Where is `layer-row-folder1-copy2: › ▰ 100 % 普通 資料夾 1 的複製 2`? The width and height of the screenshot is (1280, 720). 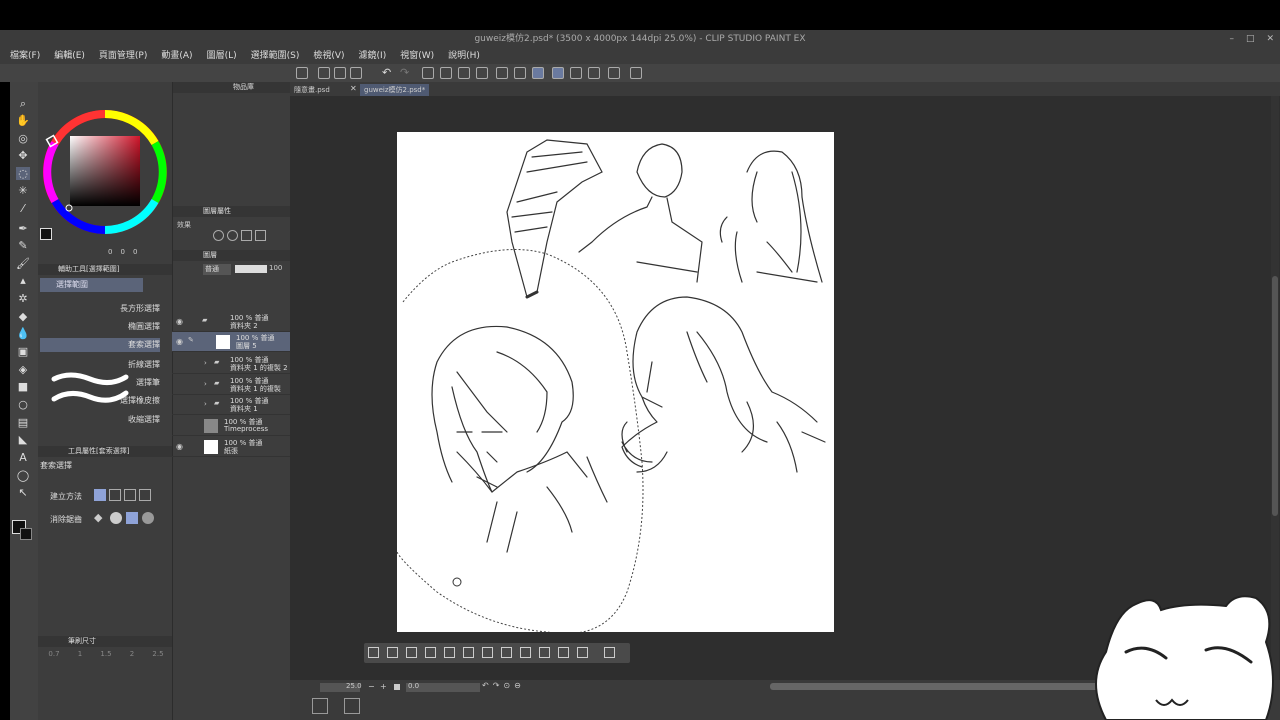
layer-row-folder1-copy2: › ▰ 100 % 普通 資料夾 1 的複製 2 is located at coordinates (231, 364).